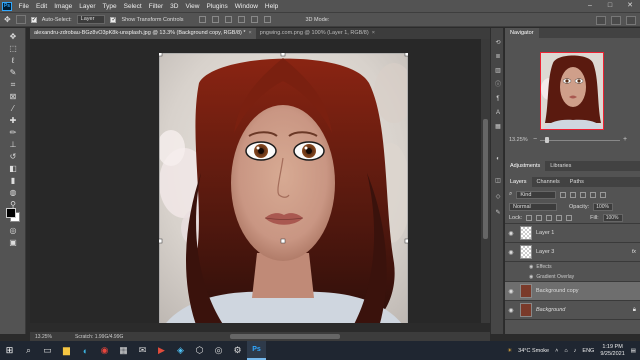 The height and width of the screenshot is (360, 640). I want to click on vertical-scrollbar, so click(485, 181).